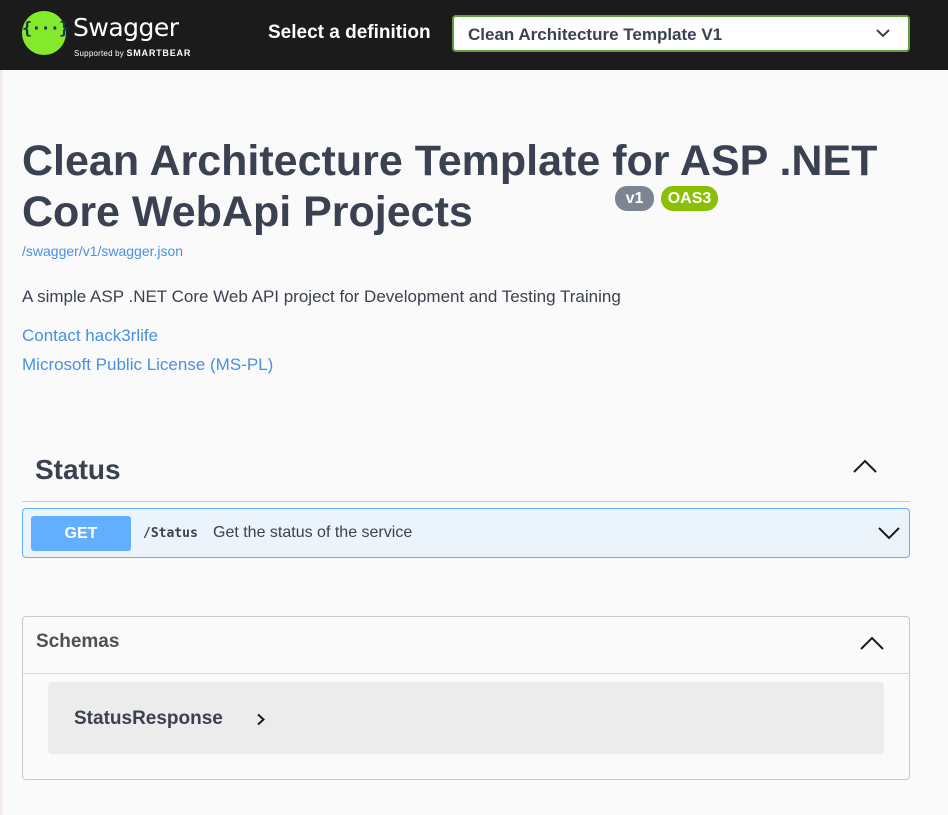  Describe the element at coordinates (78, 641) in the screenshot. I see `schemas-title: Schemas` at that location.